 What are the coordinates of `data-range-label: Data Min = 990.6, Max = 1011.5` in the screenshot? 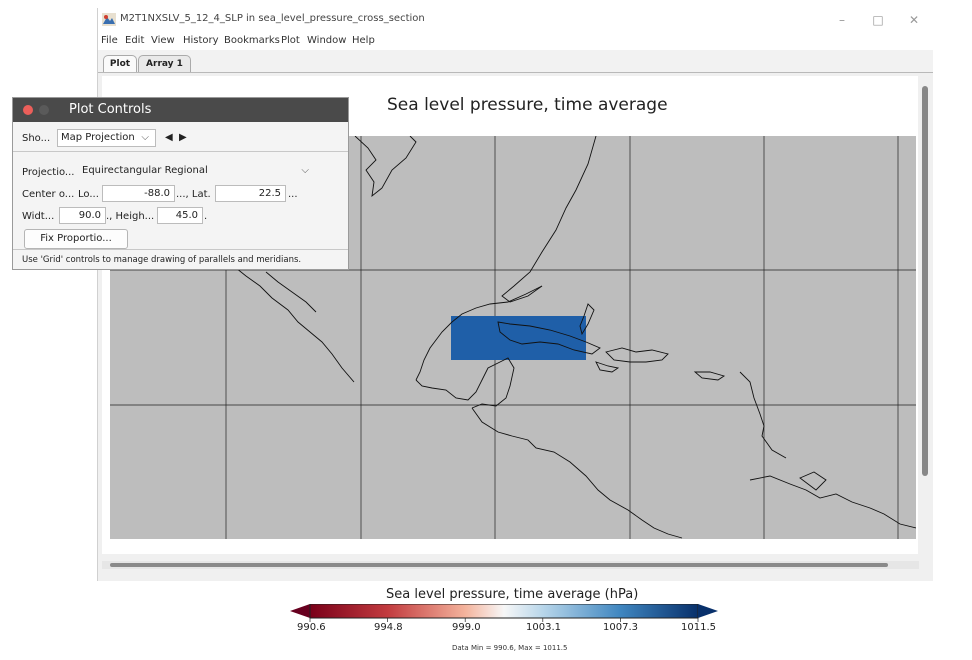 It's located at (510, 648).